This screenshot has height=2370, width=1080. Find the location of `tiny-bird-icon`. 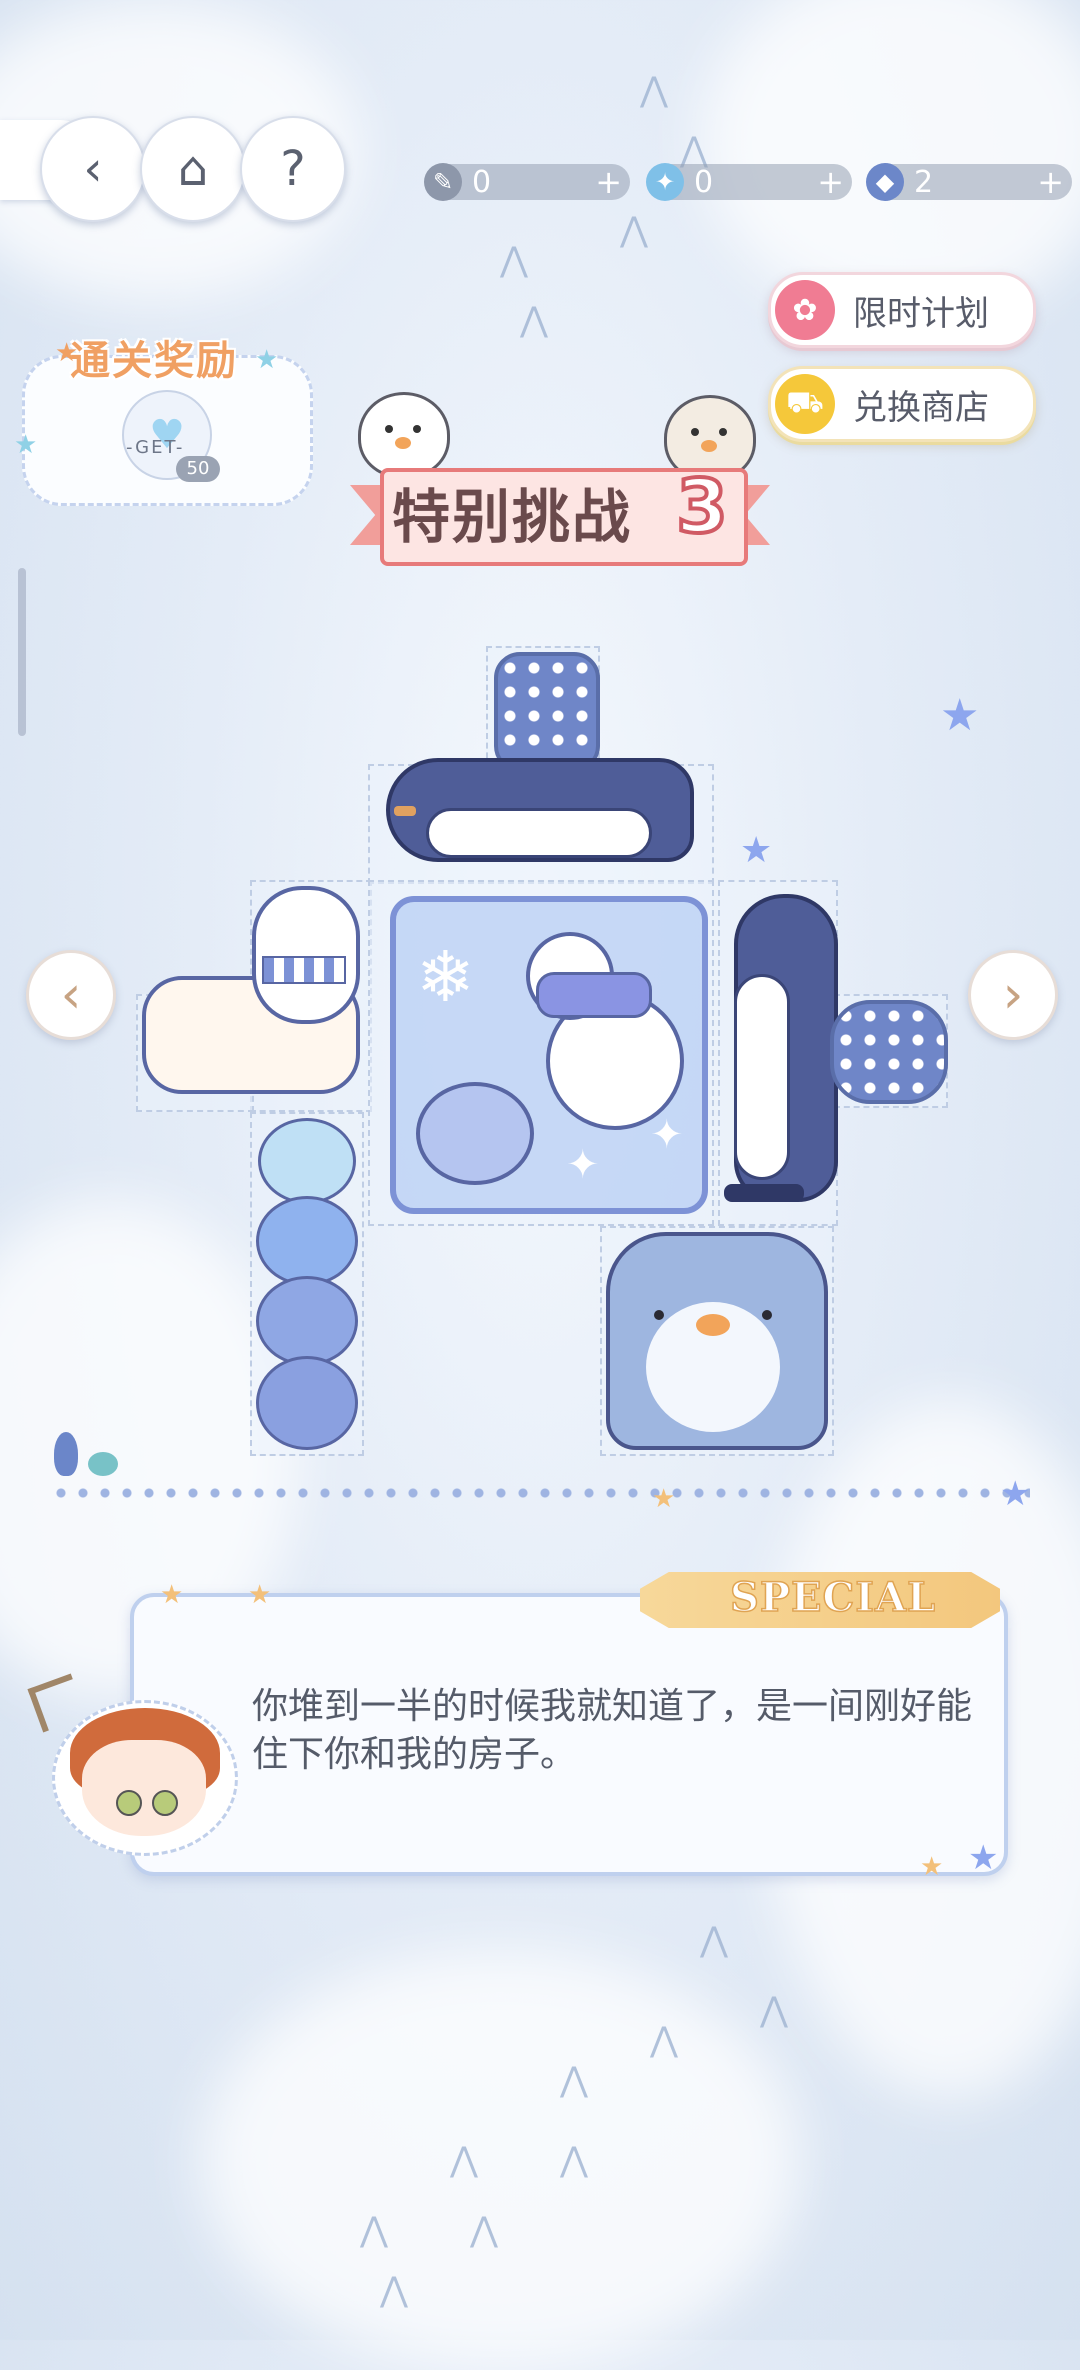

tiny-bird-icon is located at coordinates (103, 1464).